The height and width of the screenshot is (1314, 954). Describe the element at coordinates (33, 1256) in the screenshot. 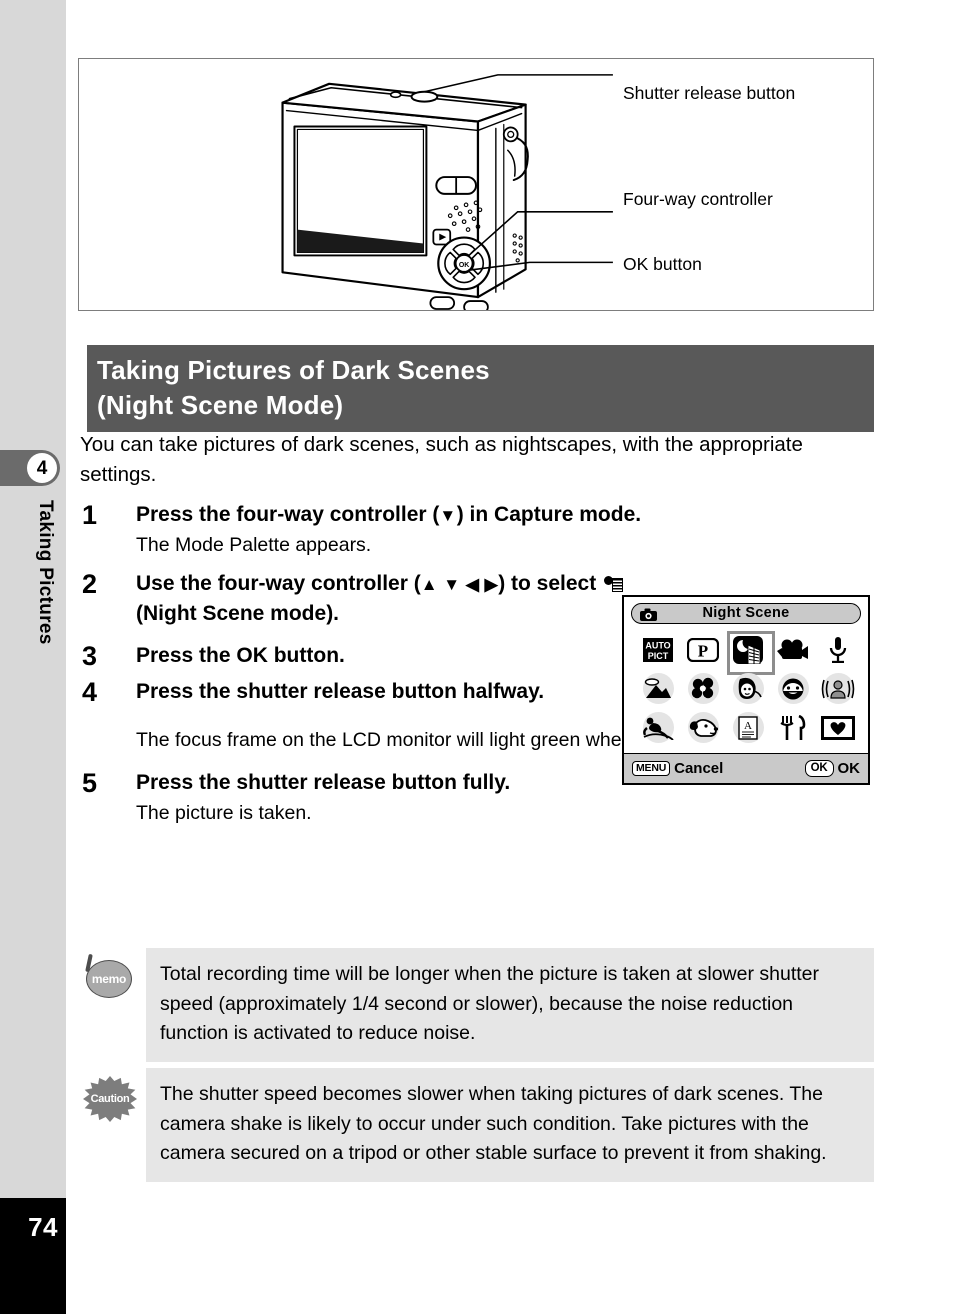

I see `page-number-block: 74` at that location.